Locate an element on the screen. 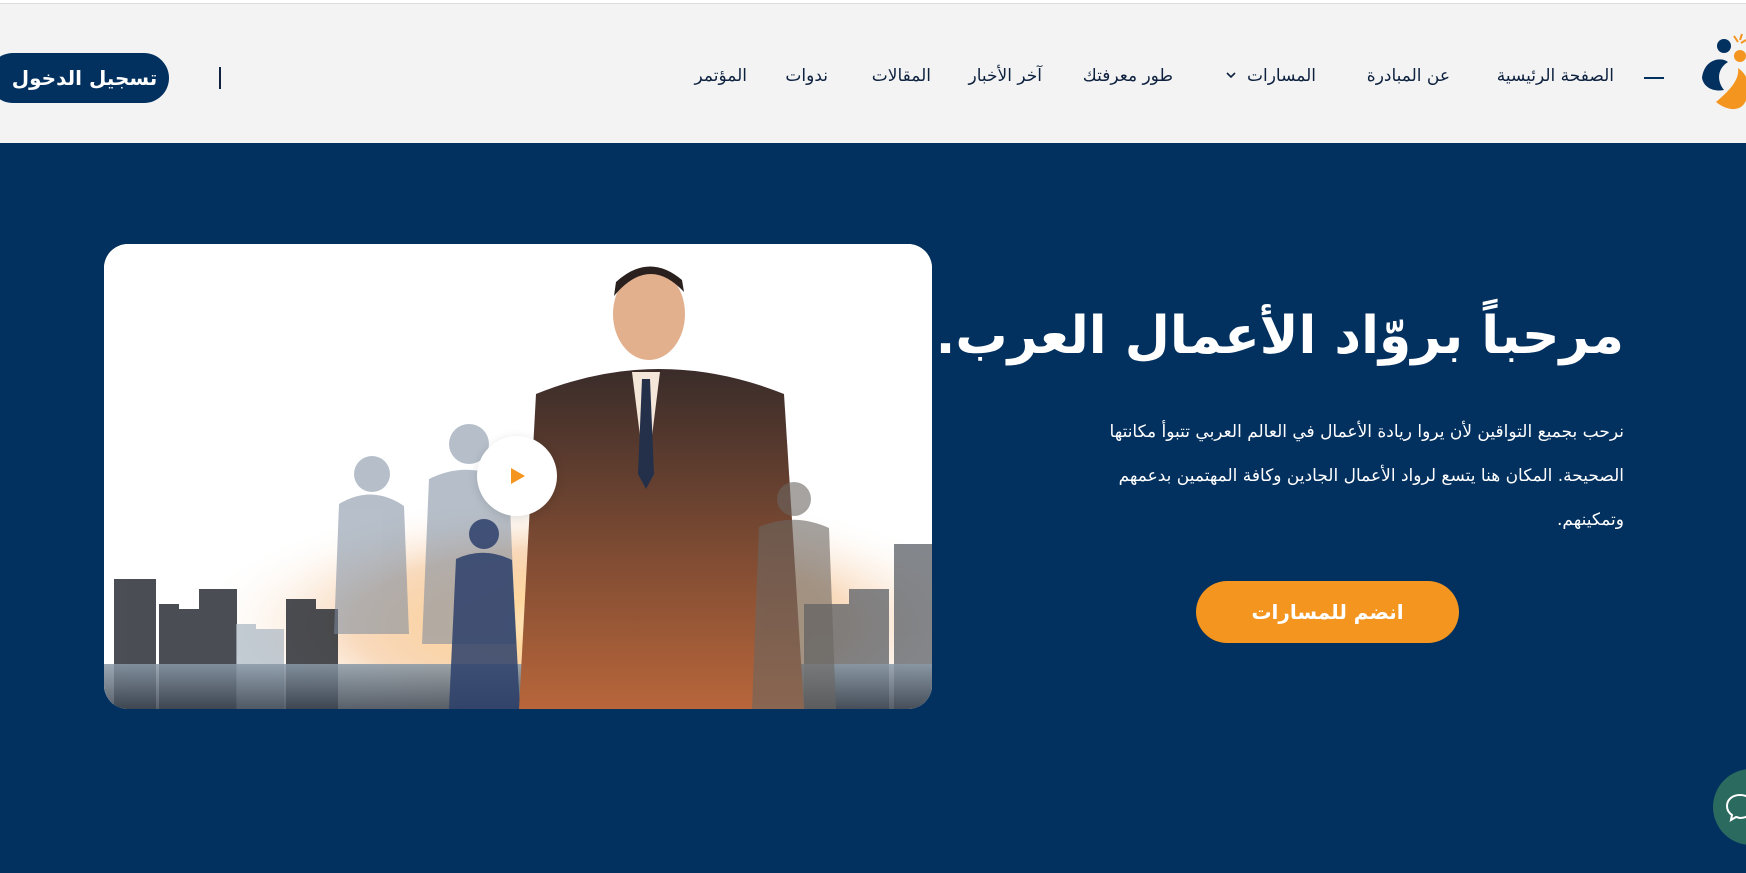  nav-item-about: عن المبادرة is located at coordinates (1408, 76).